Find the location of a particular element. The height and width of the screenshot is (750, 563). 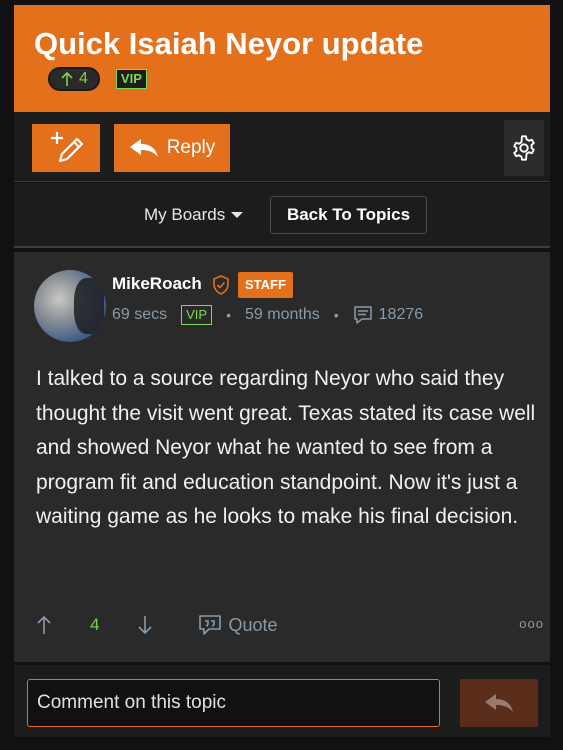

avatar is located at coordinates (70, 306).